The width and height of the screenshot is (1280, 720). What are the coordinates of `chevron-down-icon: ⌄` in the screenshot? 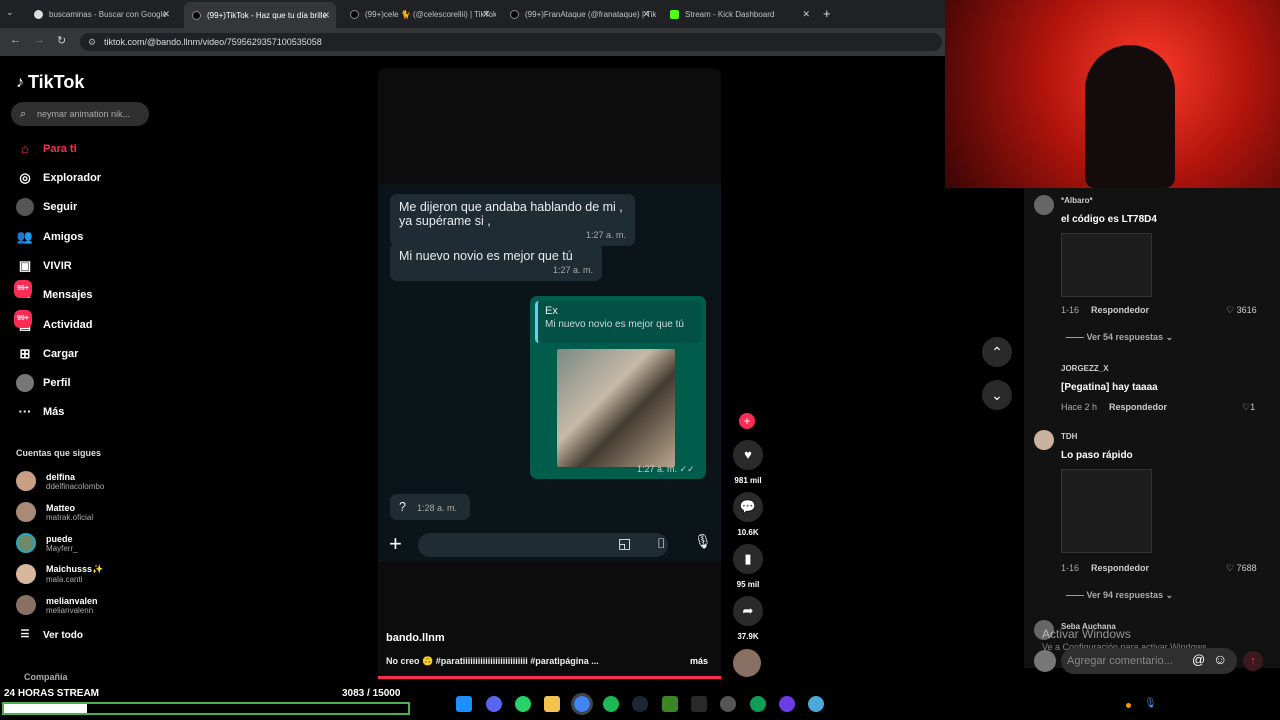 It's located at (997, 395).